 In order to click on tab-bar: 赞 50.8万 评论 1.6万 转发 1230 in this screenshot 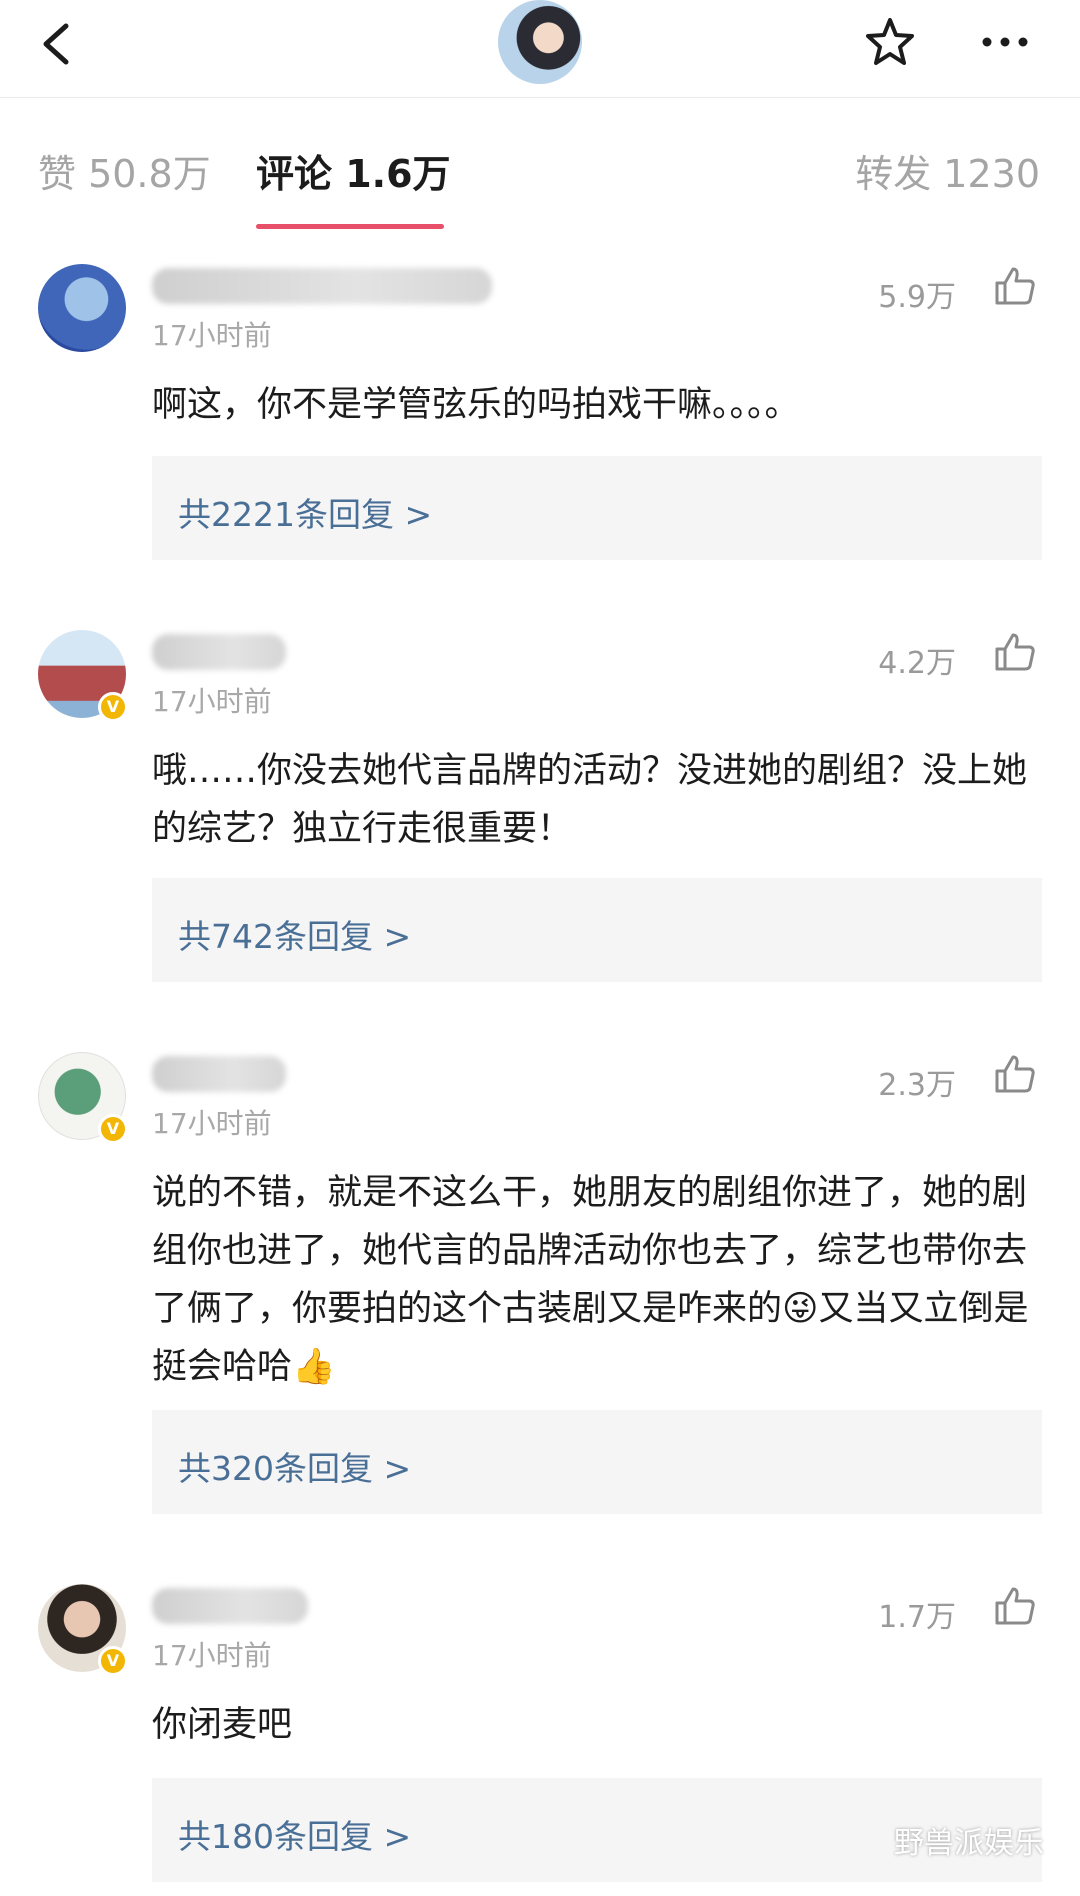, I will do `click(540, 164)`.